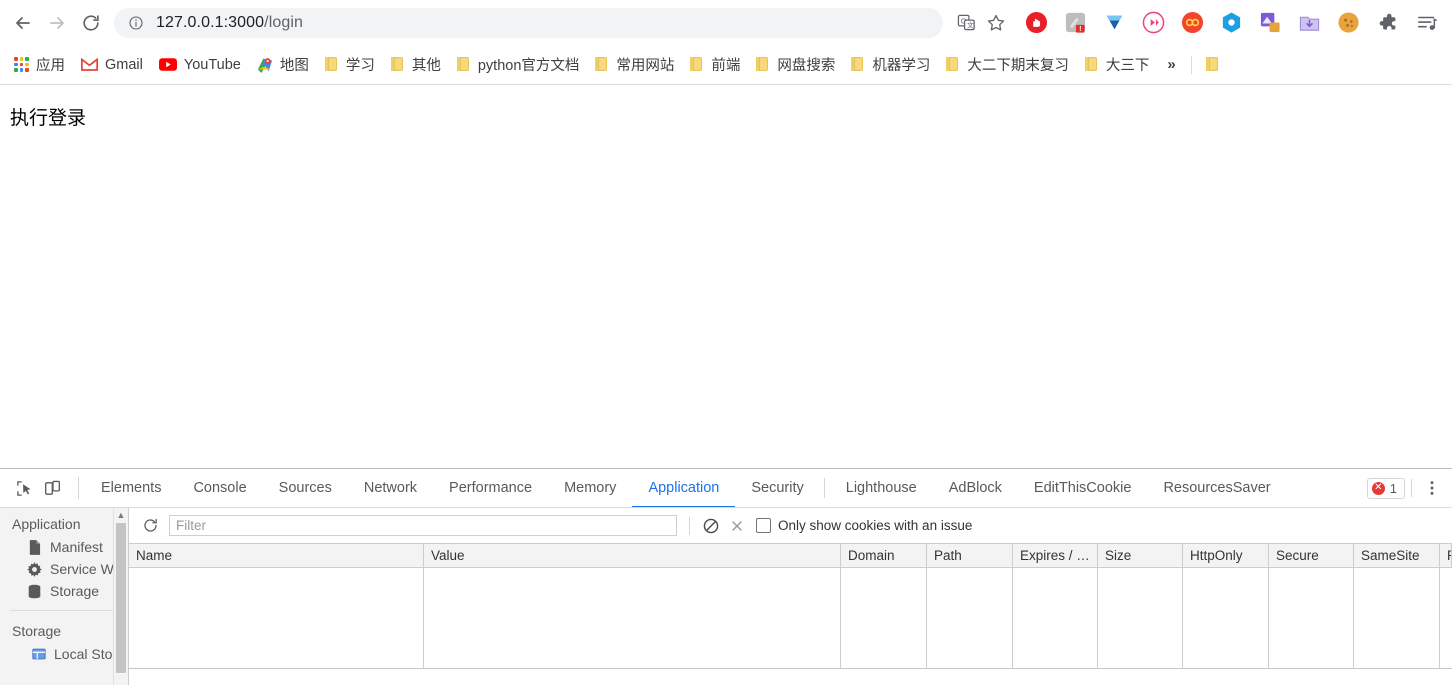 Image resolution: width=1452 pixels, height=685 pixels. Describe the element at coordinates (1114, 23) in the screenshot. I see `vimium-extension-icon` at that location.